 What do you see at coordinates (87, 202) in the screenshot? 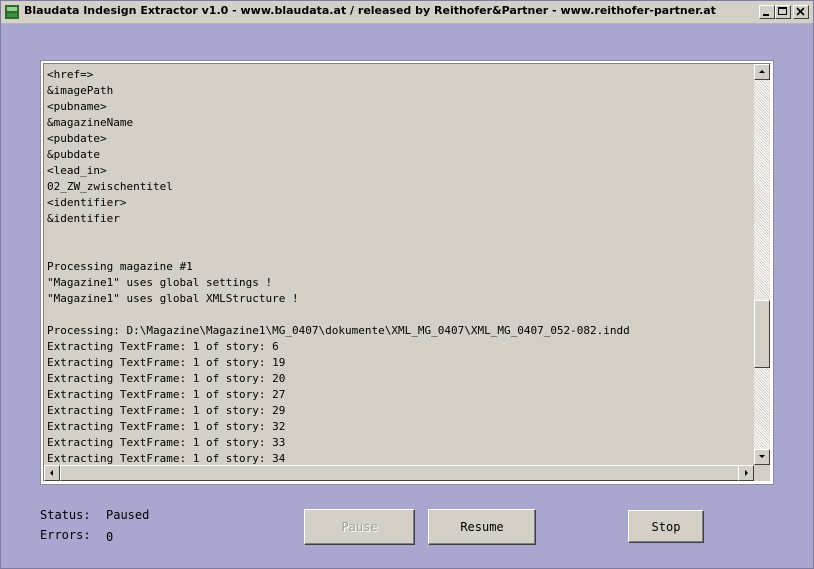
I see `log-line: <identifier>` at bounding box center [87, 202].